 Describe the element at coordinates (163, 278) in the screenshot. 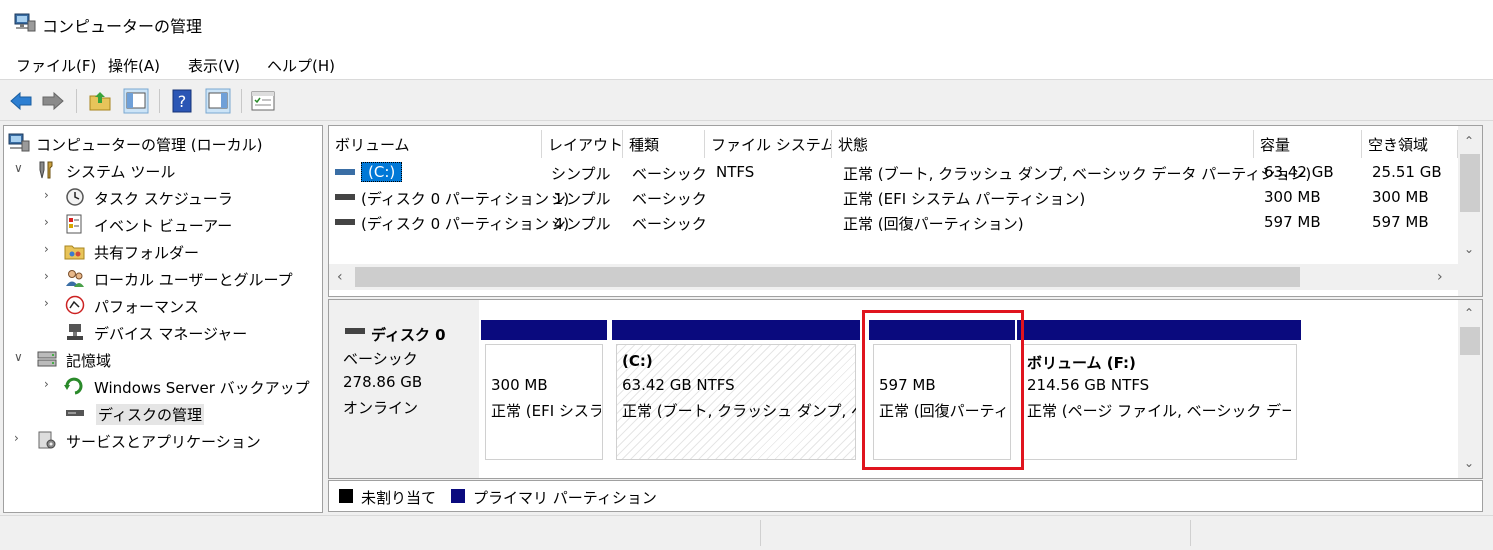

I see `tree-item-local-users: › ローカル ユーザーとグループ` at that location.